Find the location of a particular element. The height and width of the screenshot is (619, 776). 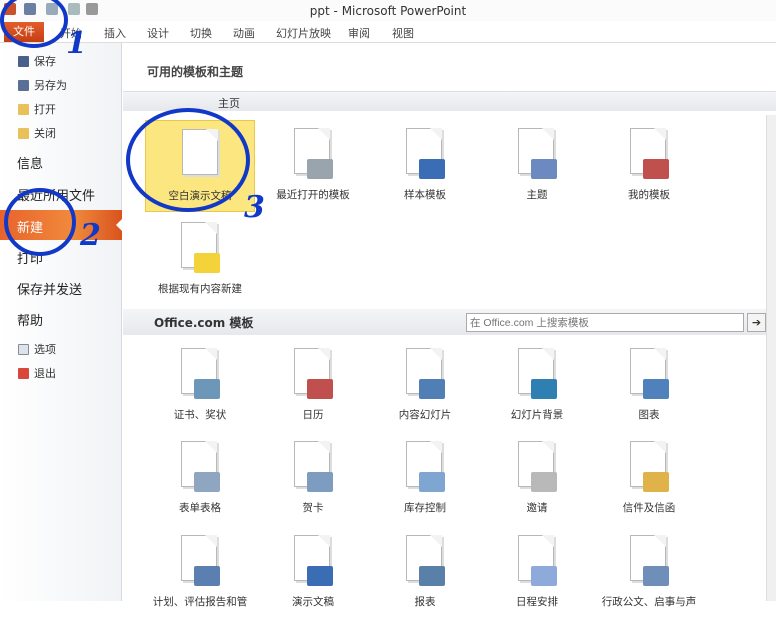

nav-label: 关闭 is located at coordinates (45, 133).